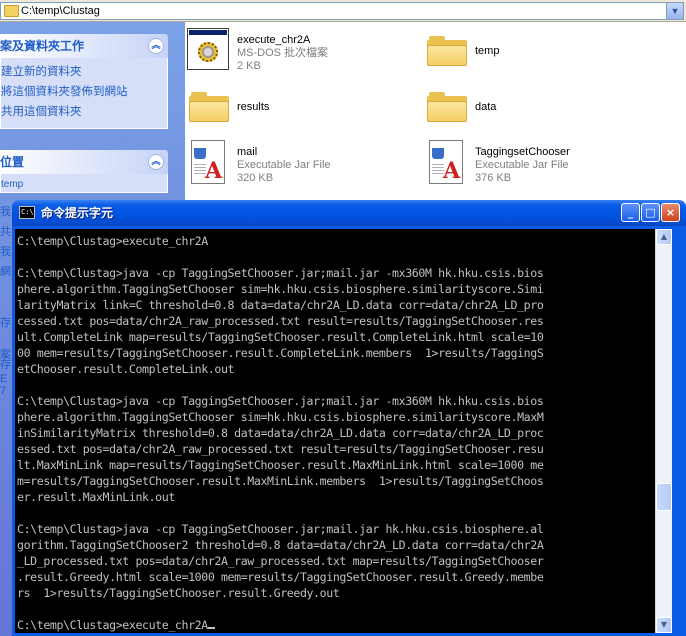  I want to click on file-folder-tasks-title: 案及資料夾工作, so click(42, 46).